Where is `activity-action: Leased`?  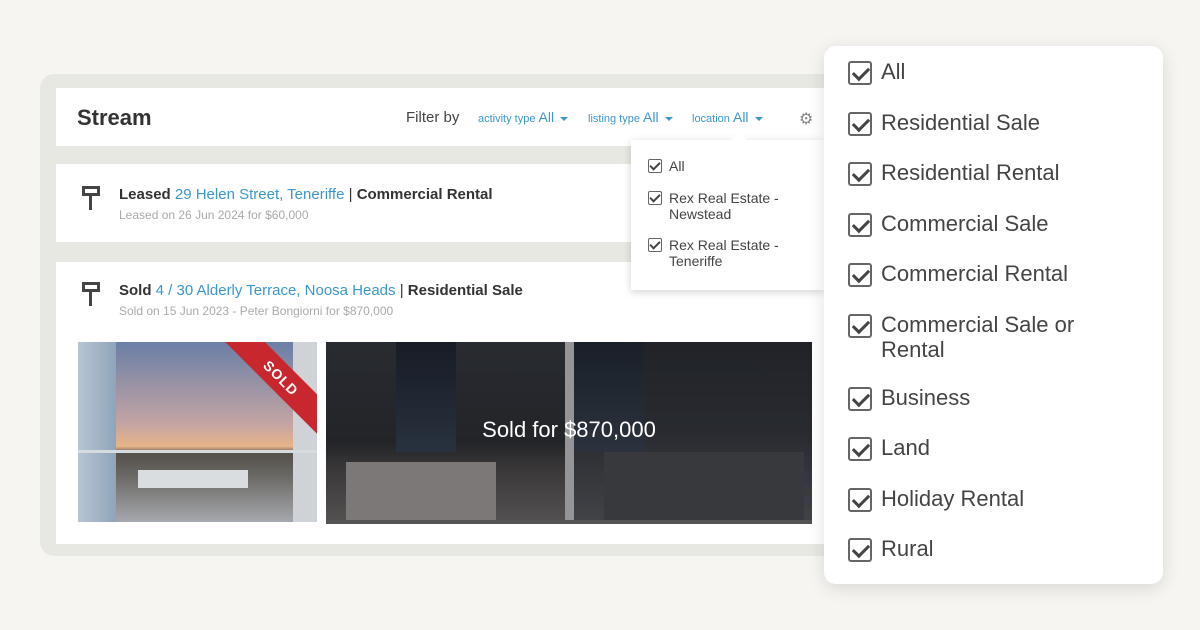 activity-action: Leased is located at coordinates (145, 194).